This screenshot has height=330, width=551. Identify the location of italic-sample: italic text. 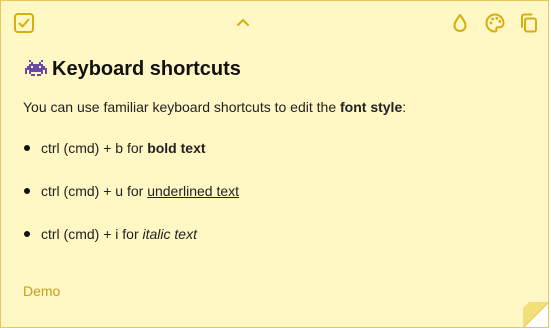
(169, 234).